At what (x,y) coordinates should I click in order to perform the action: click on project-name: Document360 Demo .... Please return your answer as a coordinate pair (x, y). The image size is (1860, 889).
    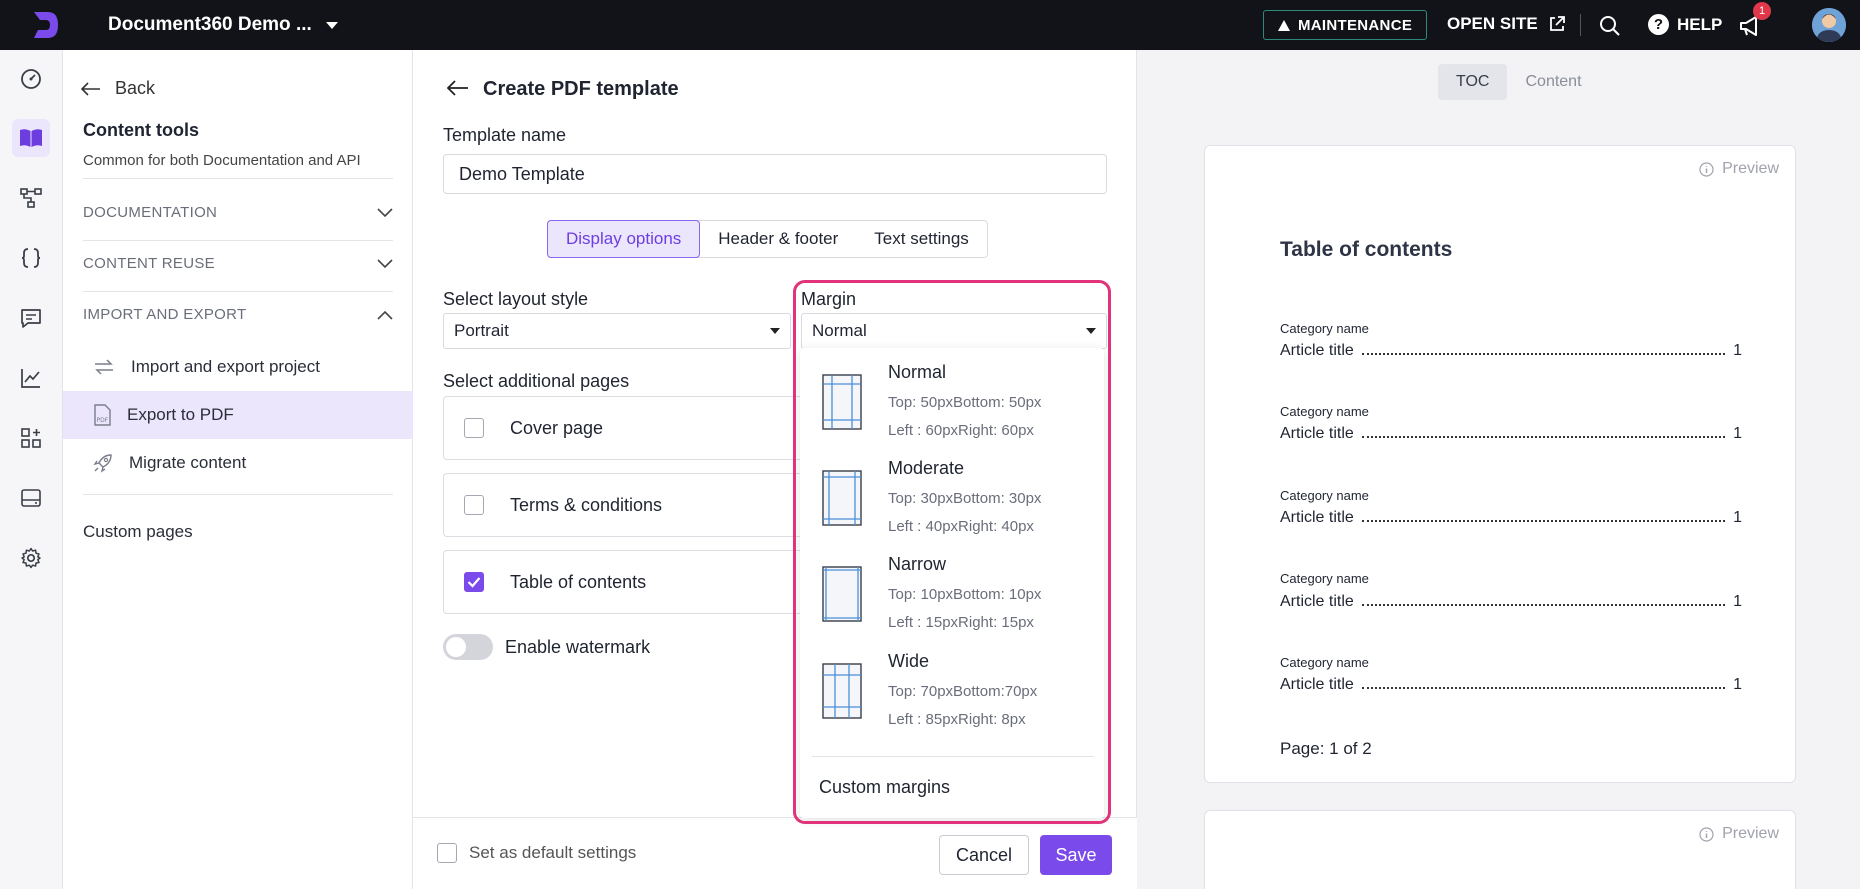
    Looking at the image, I should click on (210, 24).